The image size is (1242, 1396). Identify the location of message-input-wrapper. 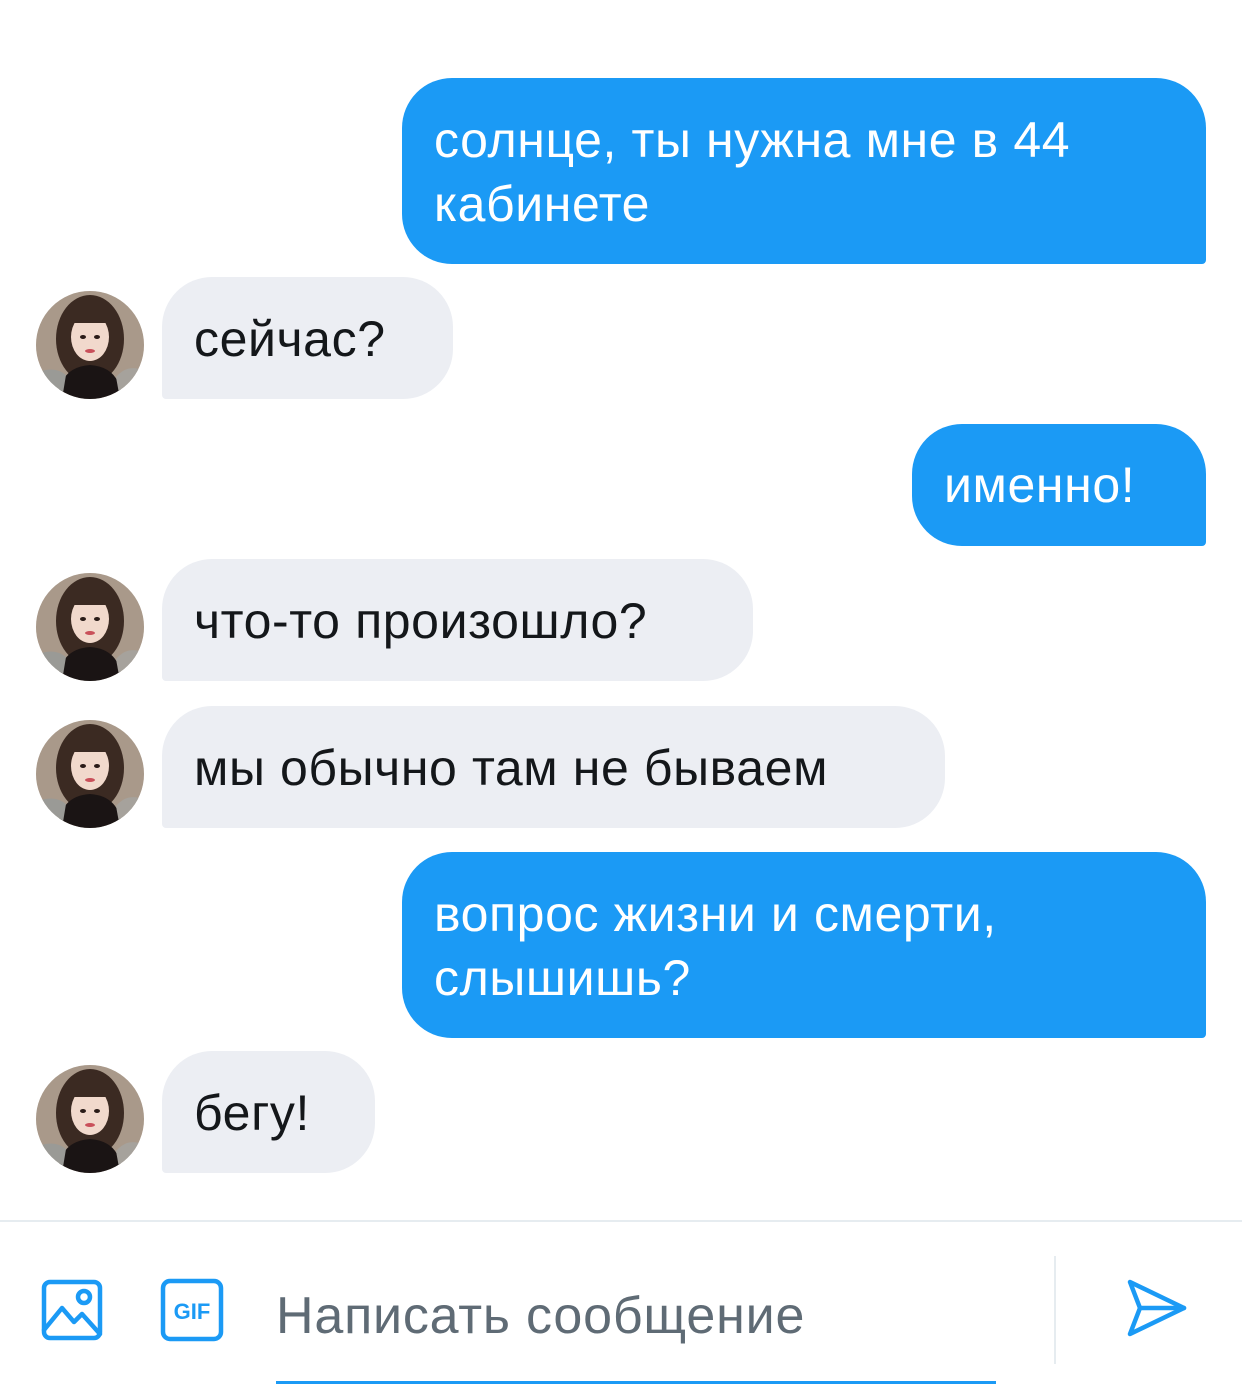
(636, 1325).